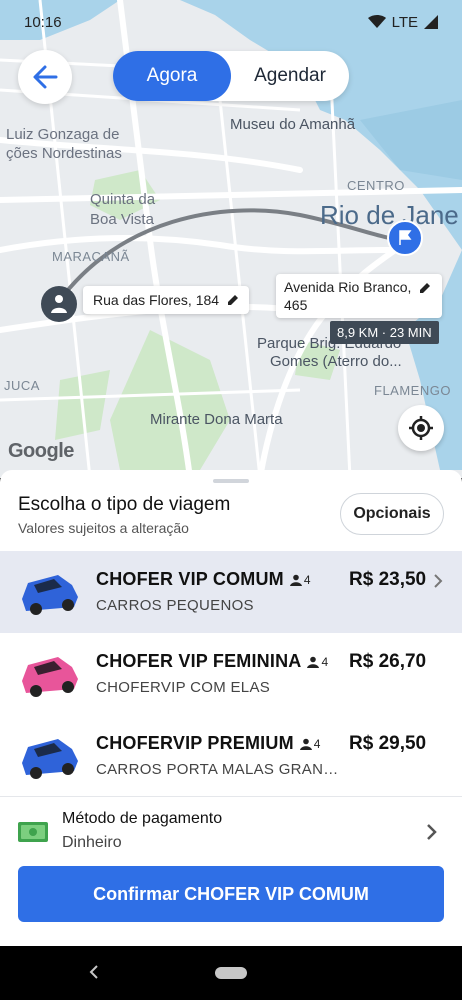 This screenshot has width=462, height=1000. What do you see at coordinates (392, 514) in the screenshot?
I see `options-button: Opcionais` at bounding box center [392, 514].